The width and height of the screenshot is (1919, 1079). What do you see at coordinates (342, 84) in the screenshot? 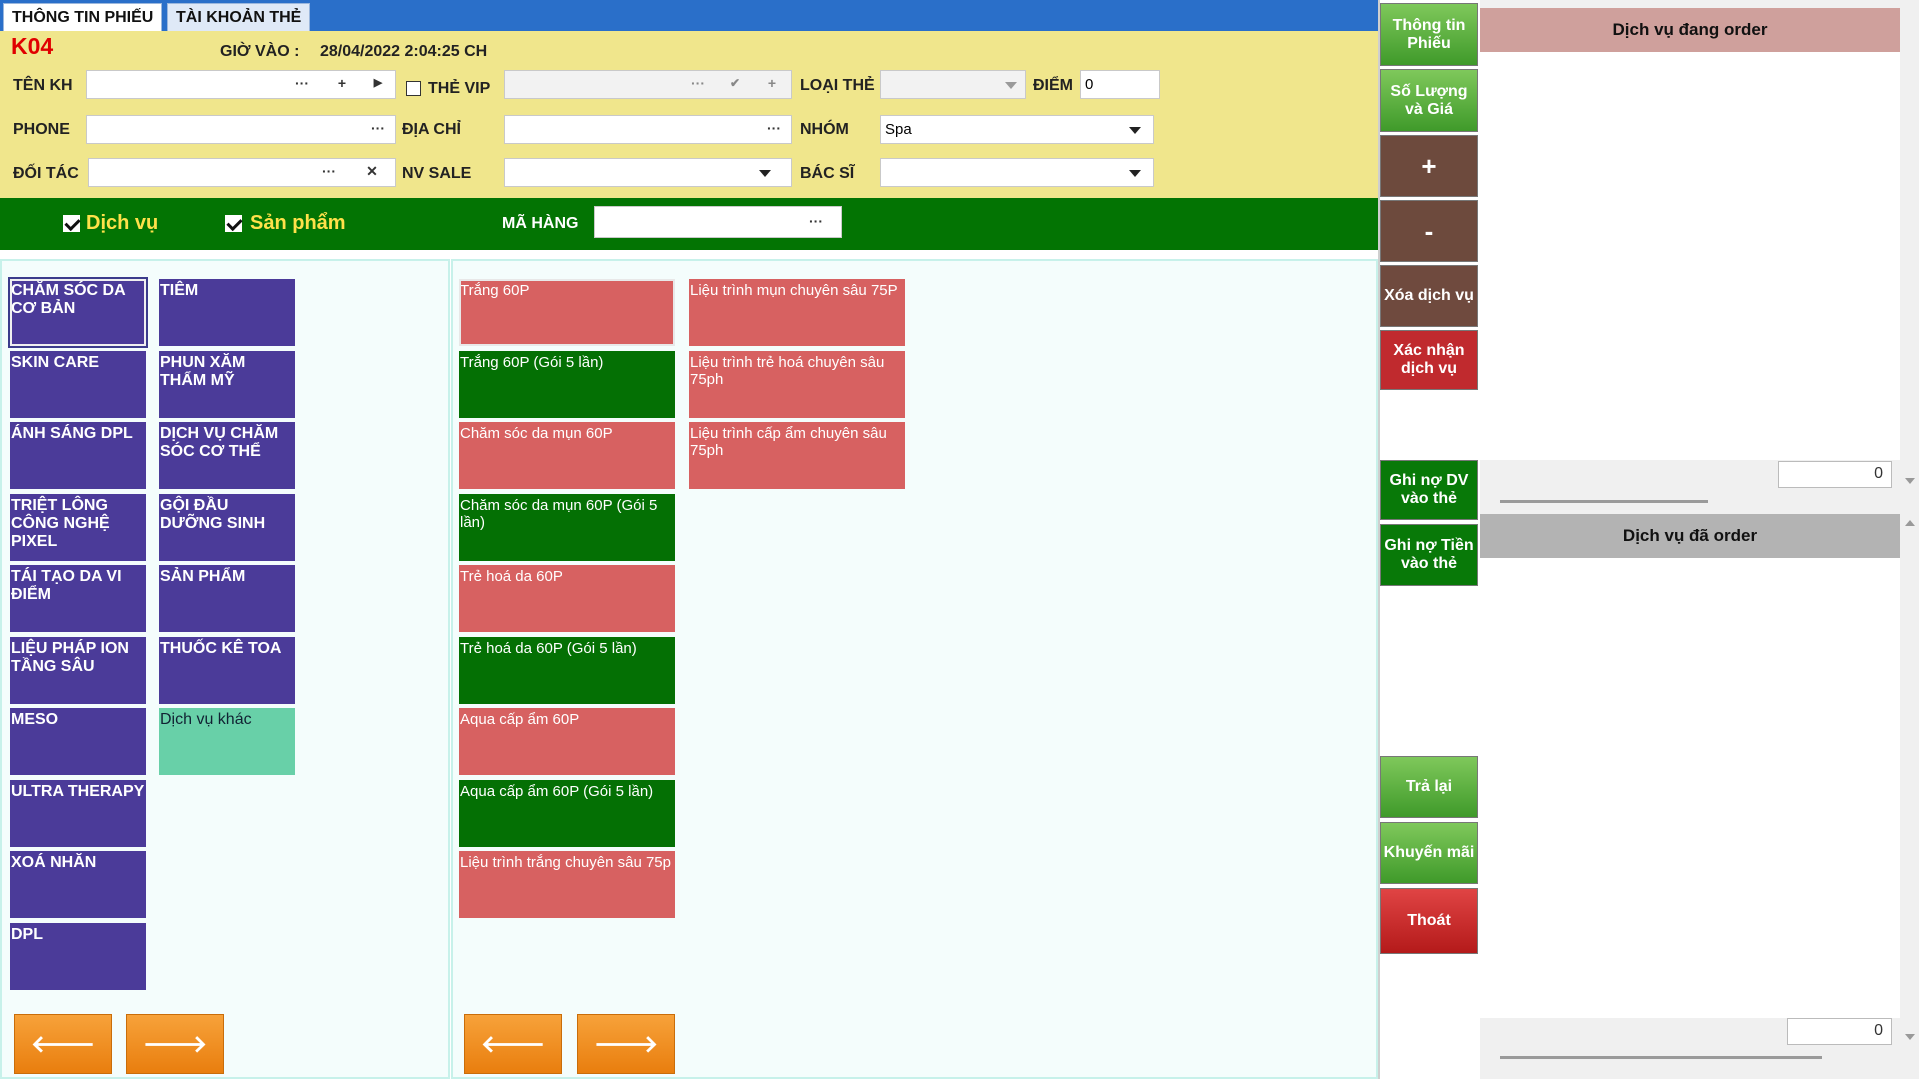
I see `customer-add-button: +` at bounding box center [342, 84].